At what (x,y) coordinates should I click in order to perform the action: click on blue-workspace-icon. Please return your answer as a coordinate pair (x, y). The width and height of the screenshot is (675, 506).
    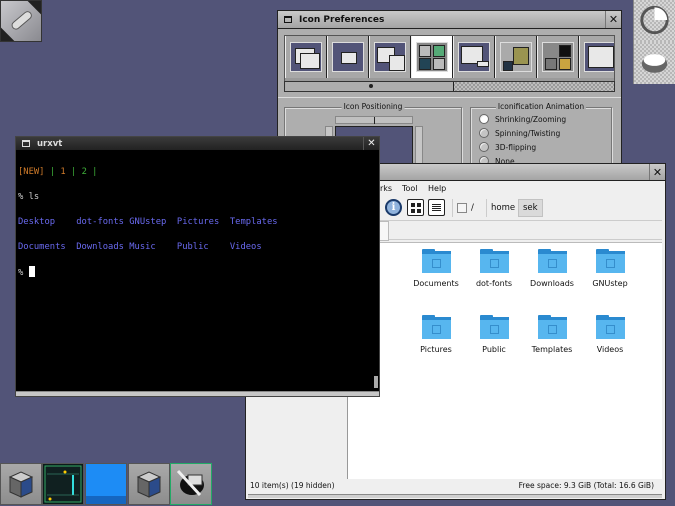
    Looking at the image, I should click on (106, 484).